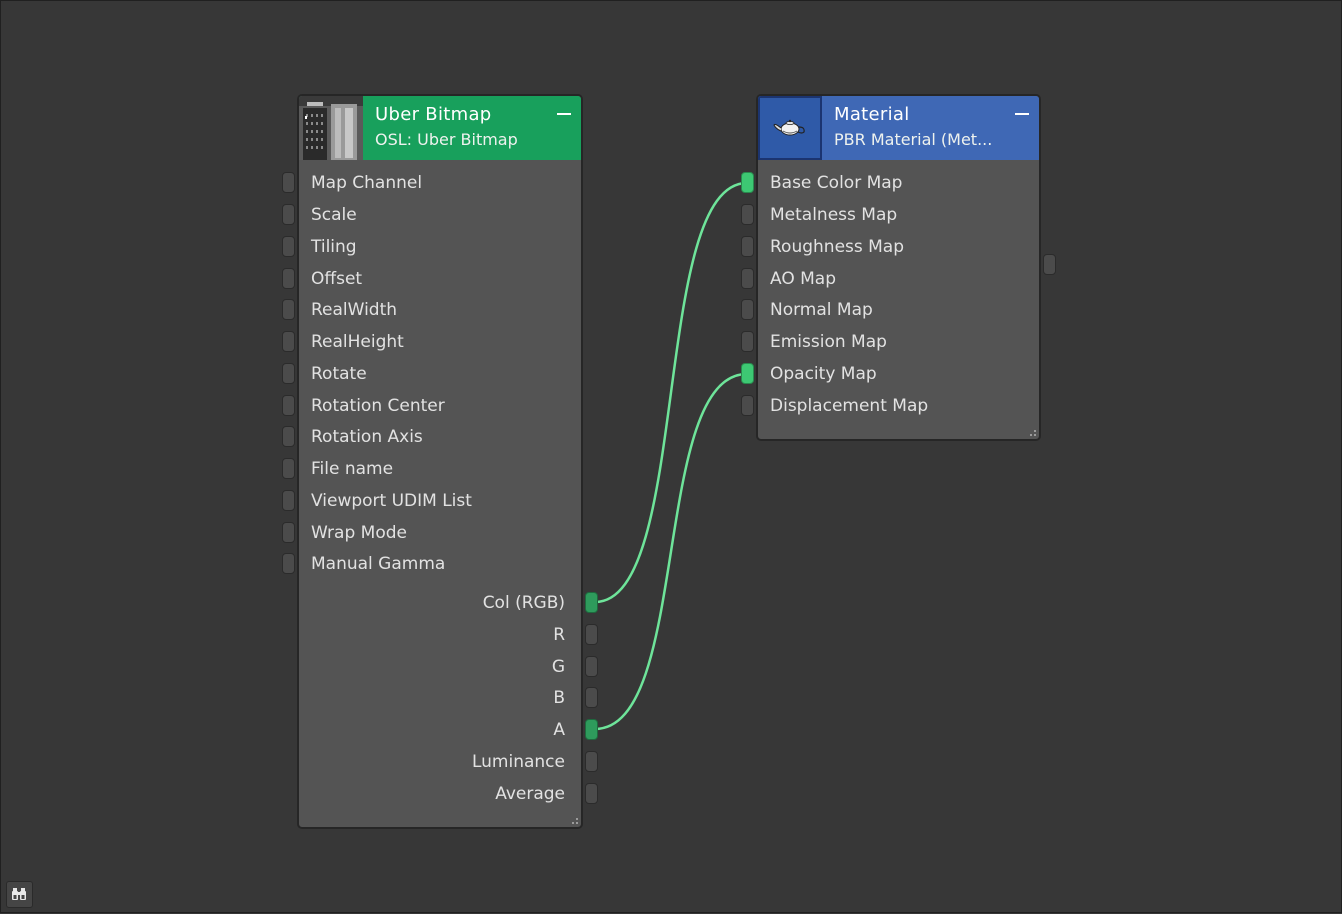 The width and height of the screenshot is (1342, 914). I want to click on input-emission-map: Emission Map, so click(890, 343).